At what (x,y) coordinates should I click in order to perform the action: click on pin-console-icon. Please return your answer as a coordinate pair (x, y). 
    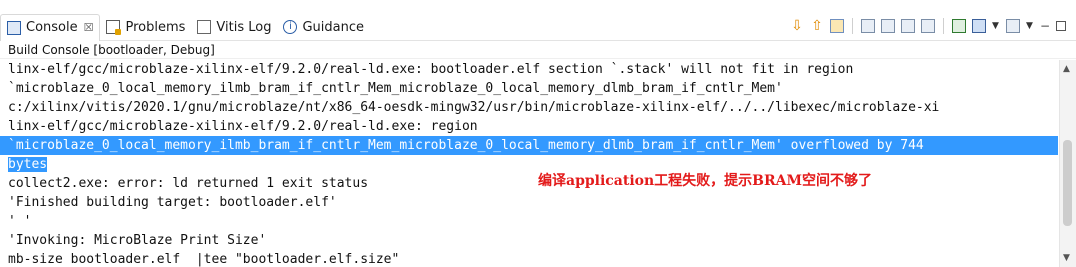
    Looking at the image, I should click on (959, 26).